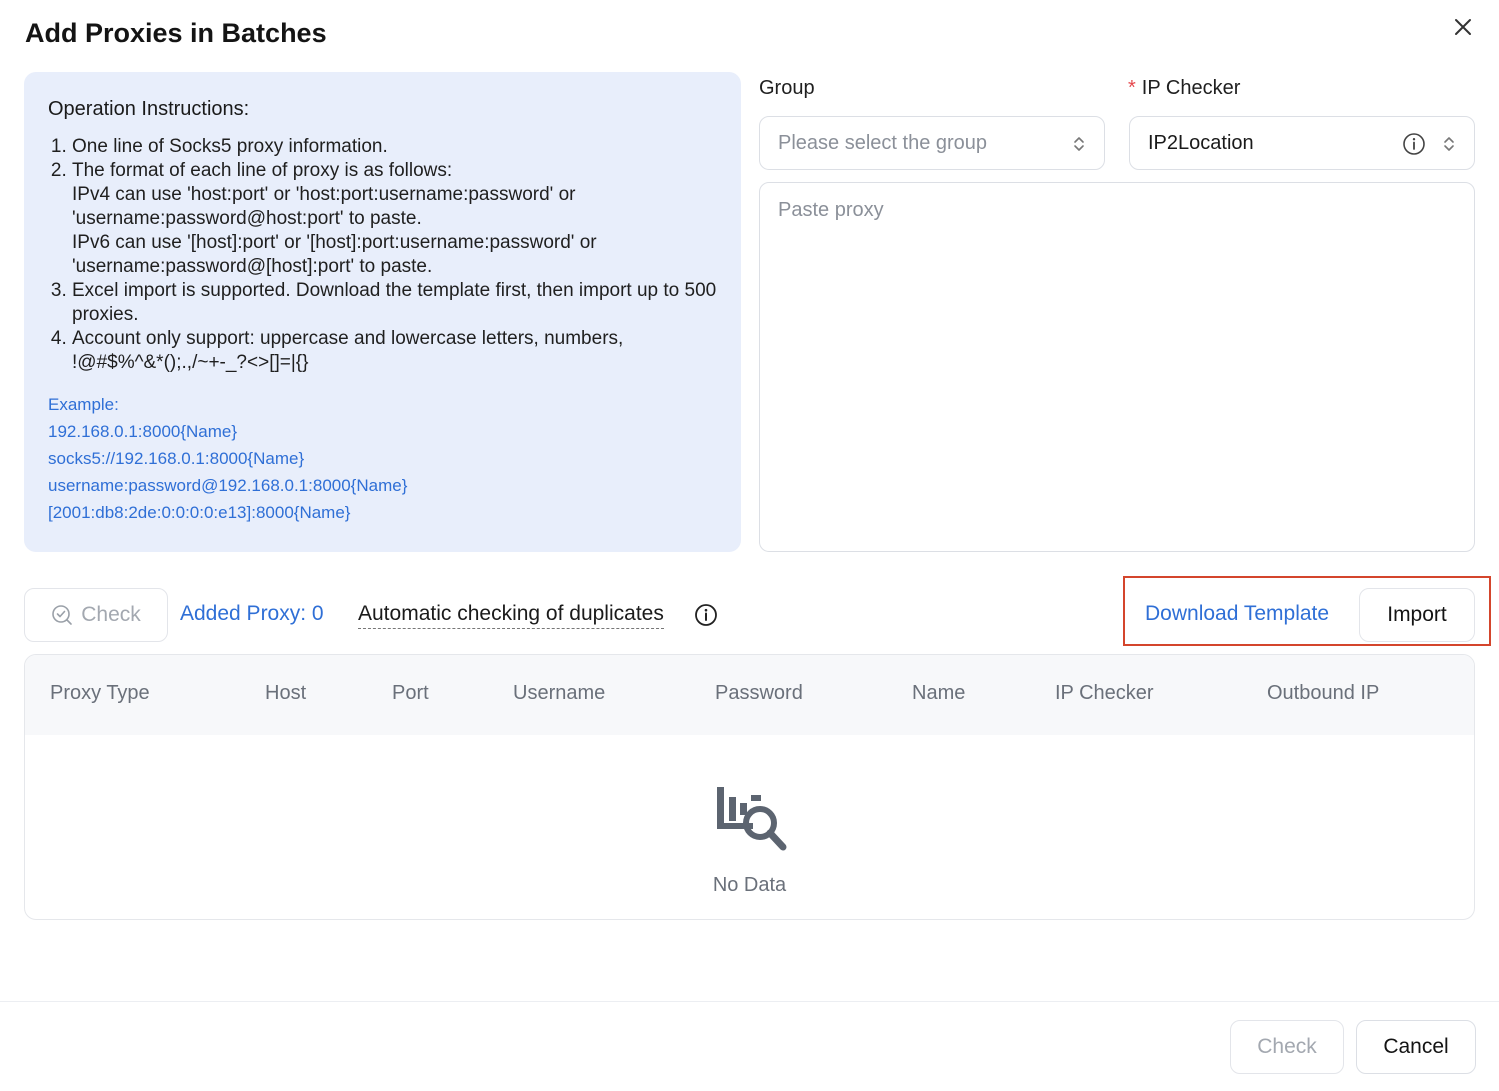 The image size is (1499, 1091). I want to click on example-line: [2001:db8:2de:0:0:0:0:e13]:8000{Name}, so click(199, 512).